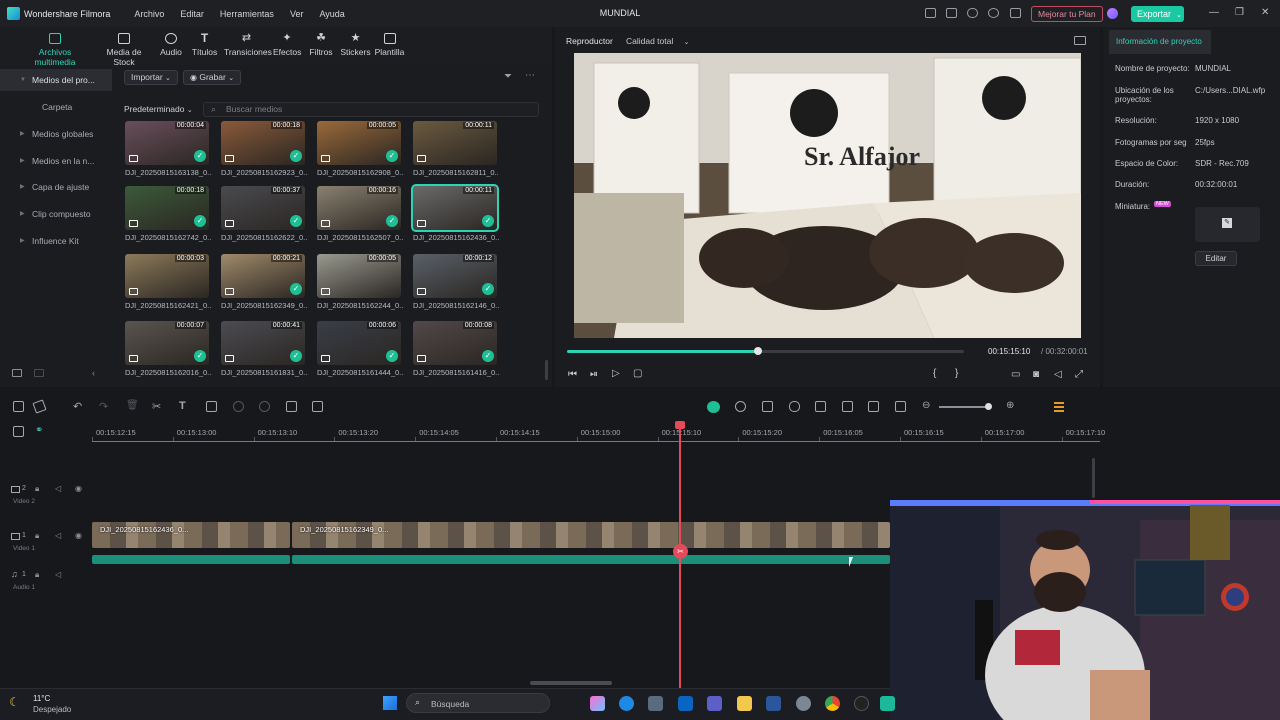  I want to click on link-icon: ⚭, so click(39, 430).